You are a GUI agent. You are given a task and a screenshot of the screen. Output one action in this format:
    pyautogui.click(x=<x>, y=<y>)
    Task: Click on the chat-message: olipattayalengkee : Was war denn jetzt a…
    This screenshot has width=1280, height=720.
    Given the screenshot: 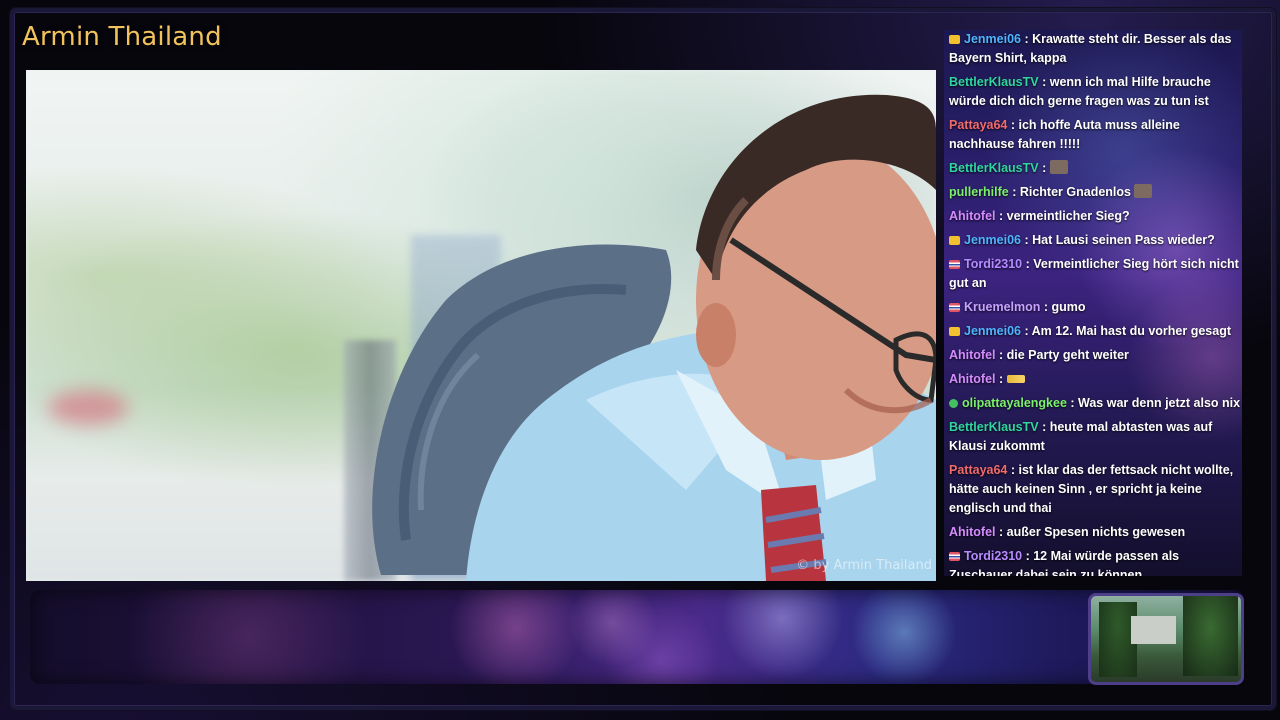 What is the action you would take?
    pyautogui.click(x=1093, y=403)
    